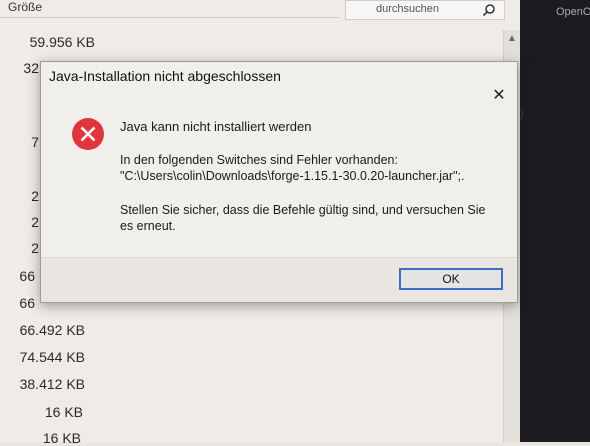 Image resolution: width=590 pixels, height=446 pixels. What do you see at coordinates (522, 114) in the screenshot?
I see `stray-text: )` at bounding box center [522, 114].